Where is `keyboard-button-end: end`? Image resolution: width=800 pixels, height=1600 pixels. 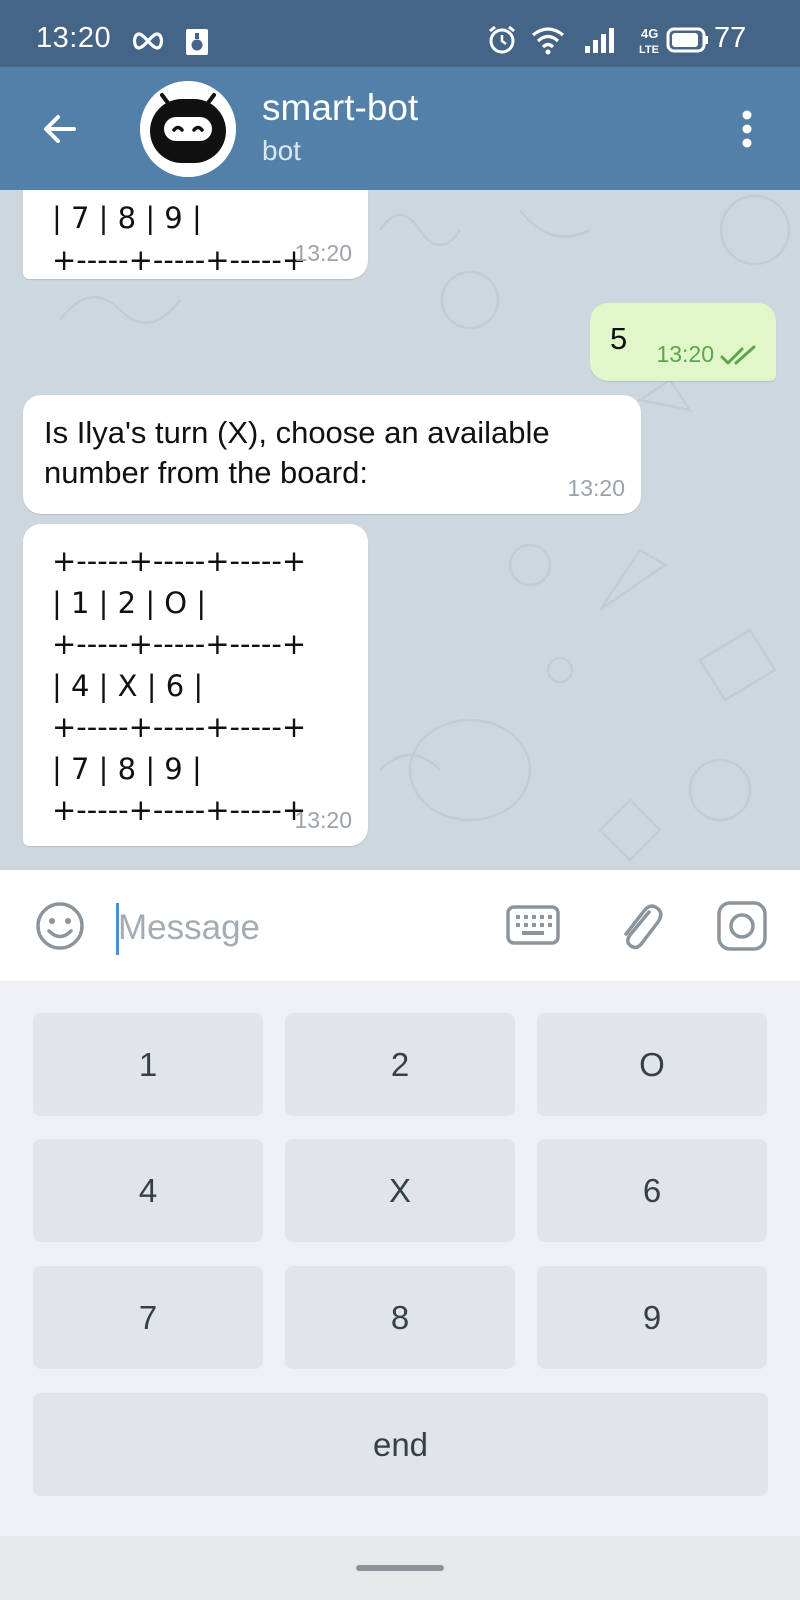
keyboard-button-end: end is located at coordinates (400, 1444).